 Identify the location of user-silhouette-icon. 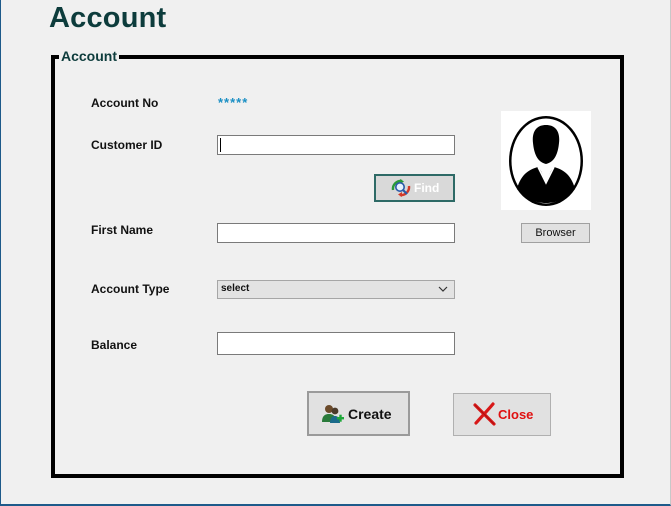
(546, 161).